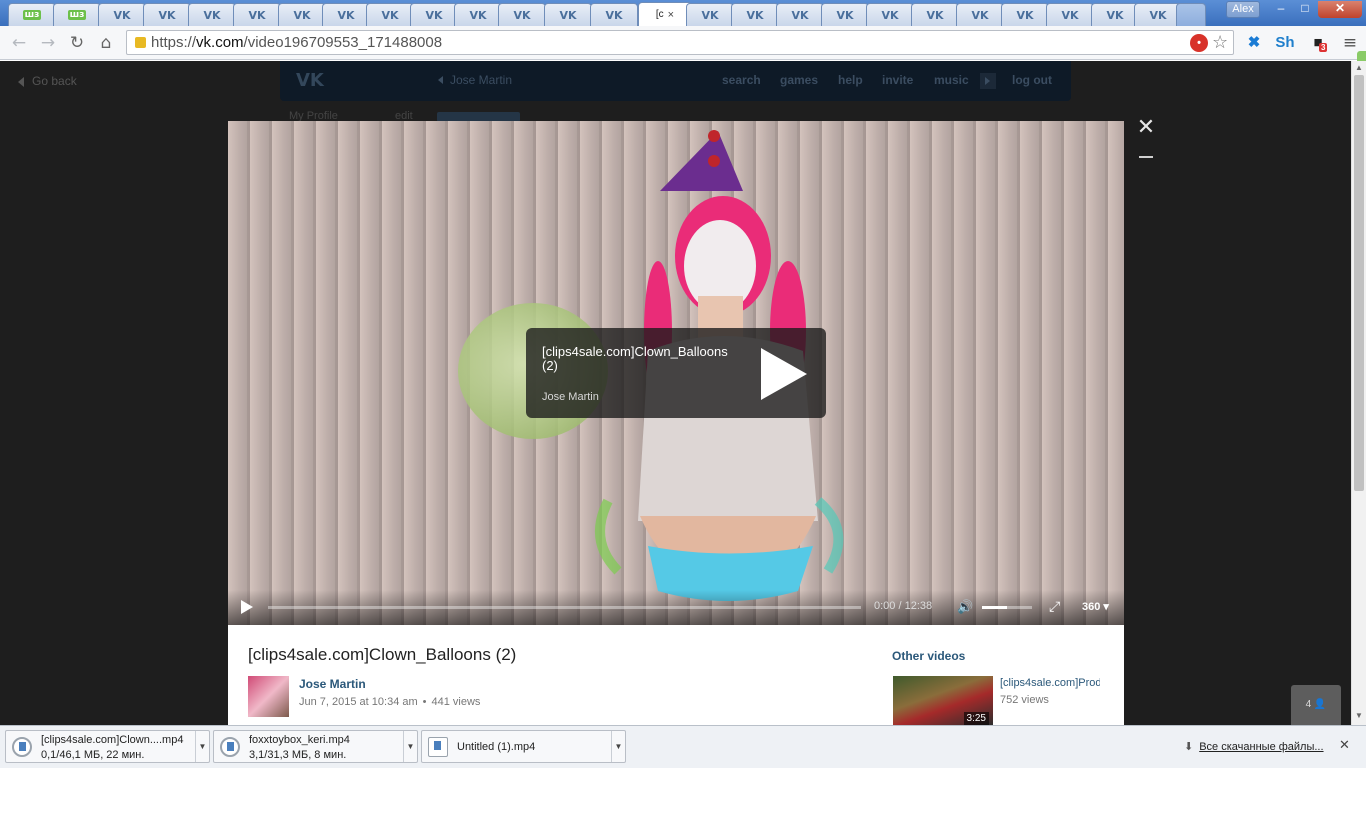  What do you see at coordinates (1318, 43) in the screenshot?
I see `extension-notify-icon: ■ 3` at bounding box center [1318, 43].